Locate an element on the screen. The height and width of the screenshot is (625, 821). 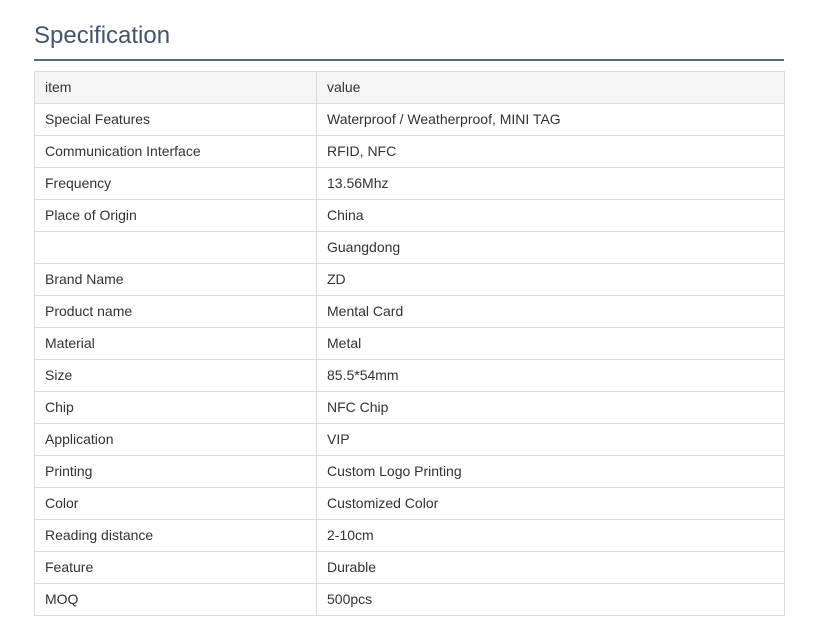
table-row: Application VIP is located at coordinates (409, 439).